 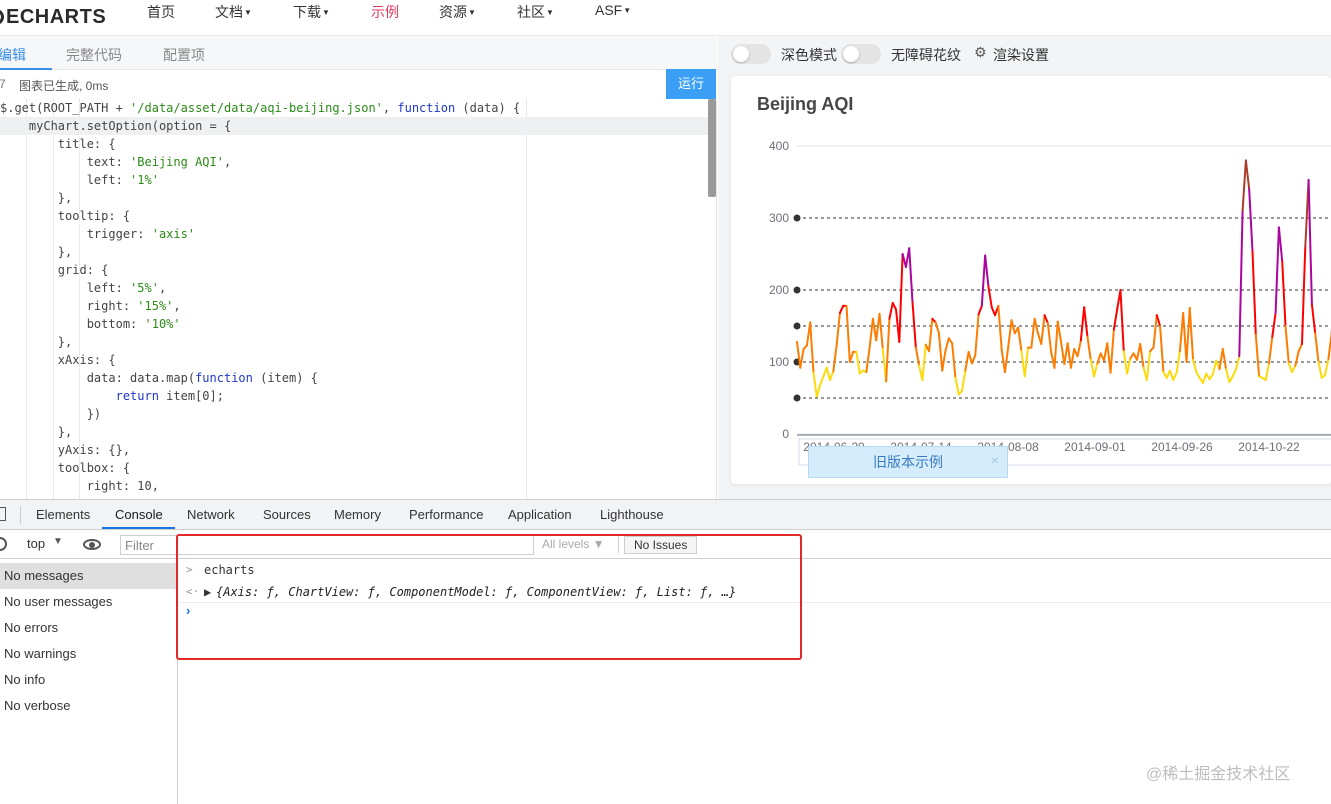 What do you see at coordinates (540, 514) in the screenshot?
I see `tab-application: Application` at bounding box center [540, 514].